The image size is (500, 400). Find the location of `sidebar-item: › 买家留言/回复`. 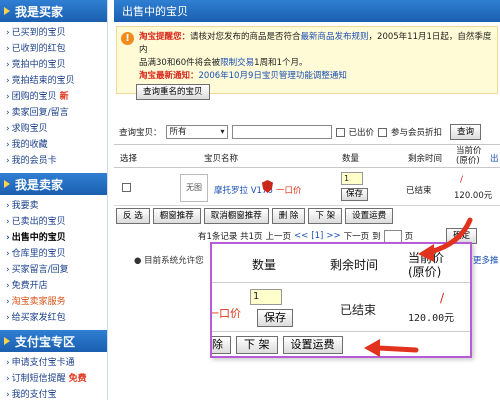

sidebar-item: › 买家留言/回复 is located at coordinates (56, 270).